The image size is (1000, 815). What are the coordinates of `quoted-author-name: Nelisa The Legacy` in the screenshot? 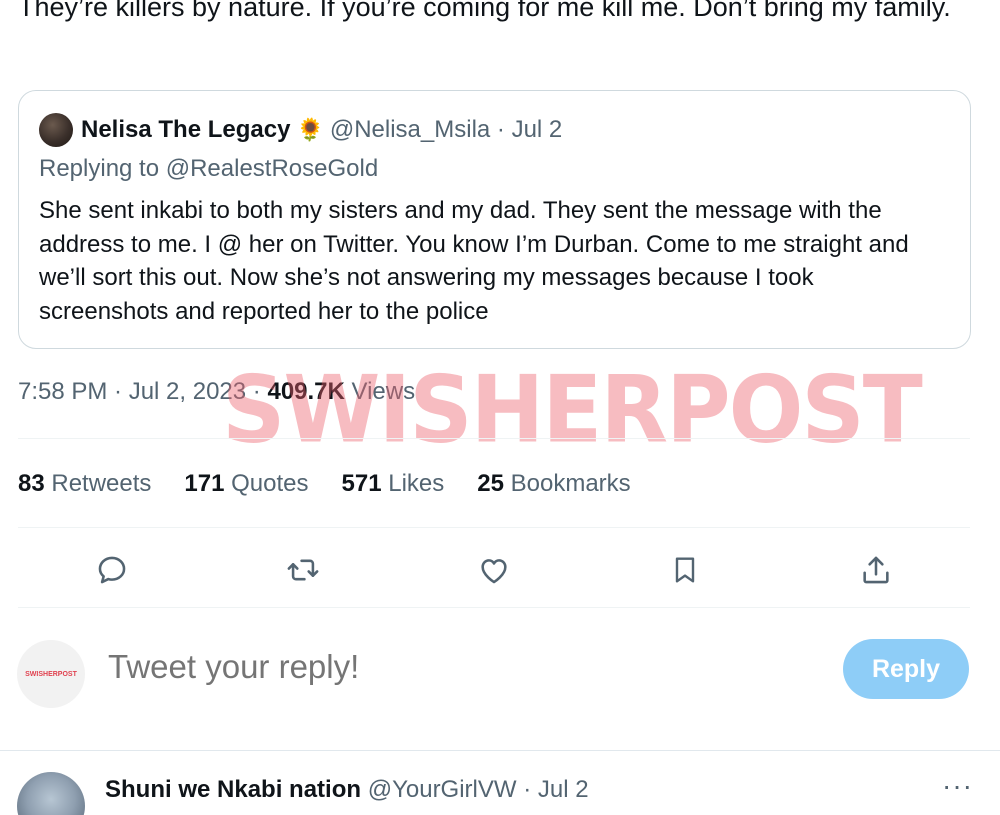 It's located at (185, 130).